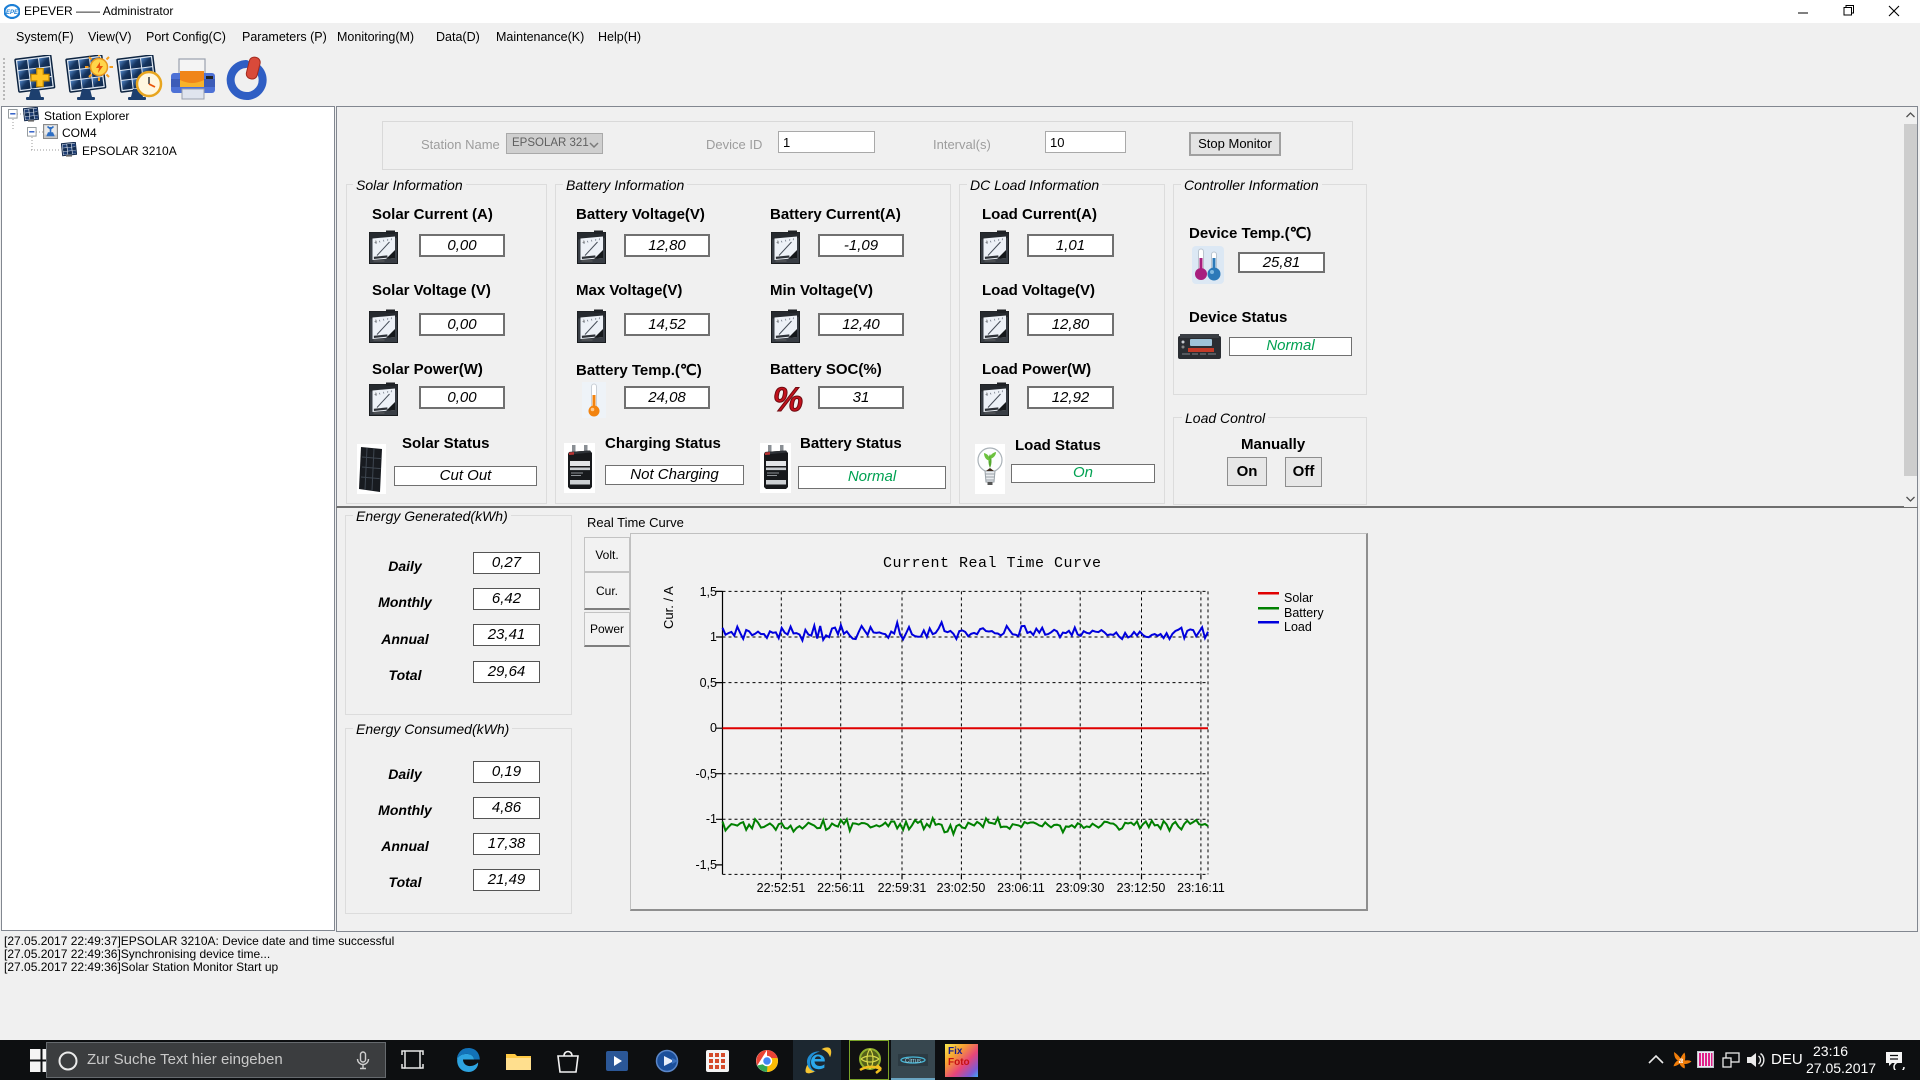 This screenshot has width=1920, height=1080. I want to click on svg-text: -1, so click(711, 819).